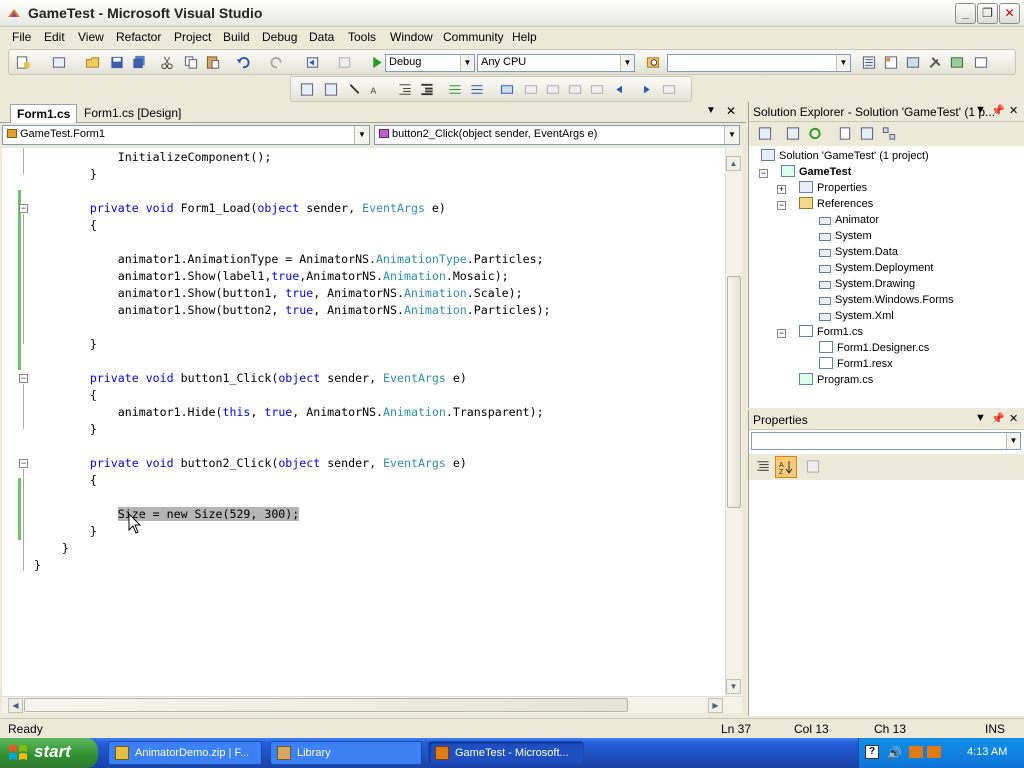 The width and height of the screenshot is (1024, 768). What do you see at coordinates (93, 62) in the screenshot?
I see `open-folder-icon` at bounding box center [93, 62].